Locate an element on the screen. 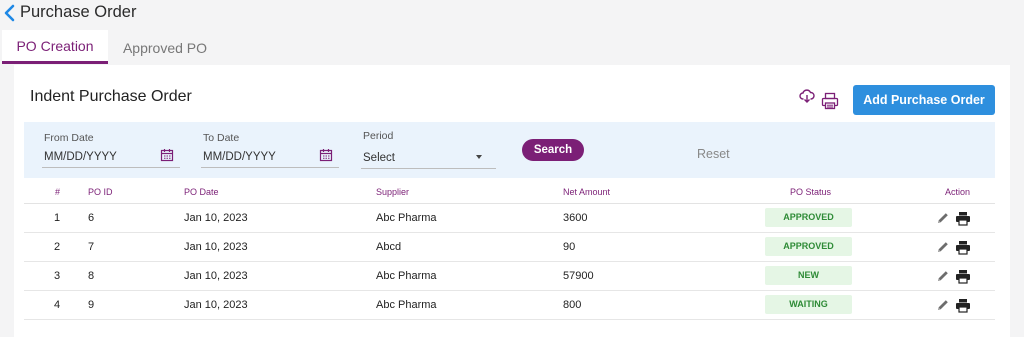 The height and width of the screenshot is (337, 1024). table-row: 3 8 Jan 10, 2023 Abc Pharma 57900 NEW is located at coordinates (509, 276).